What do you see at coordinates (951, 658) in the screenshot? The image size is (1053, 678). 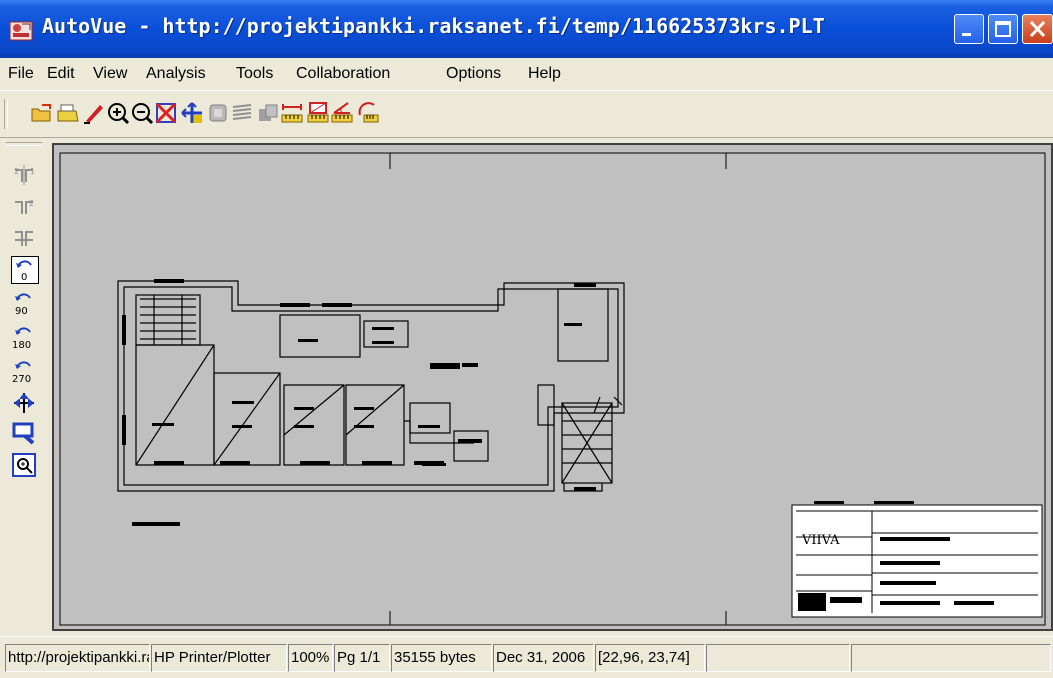 I see `status-extra` at bounding box center [951, 658].